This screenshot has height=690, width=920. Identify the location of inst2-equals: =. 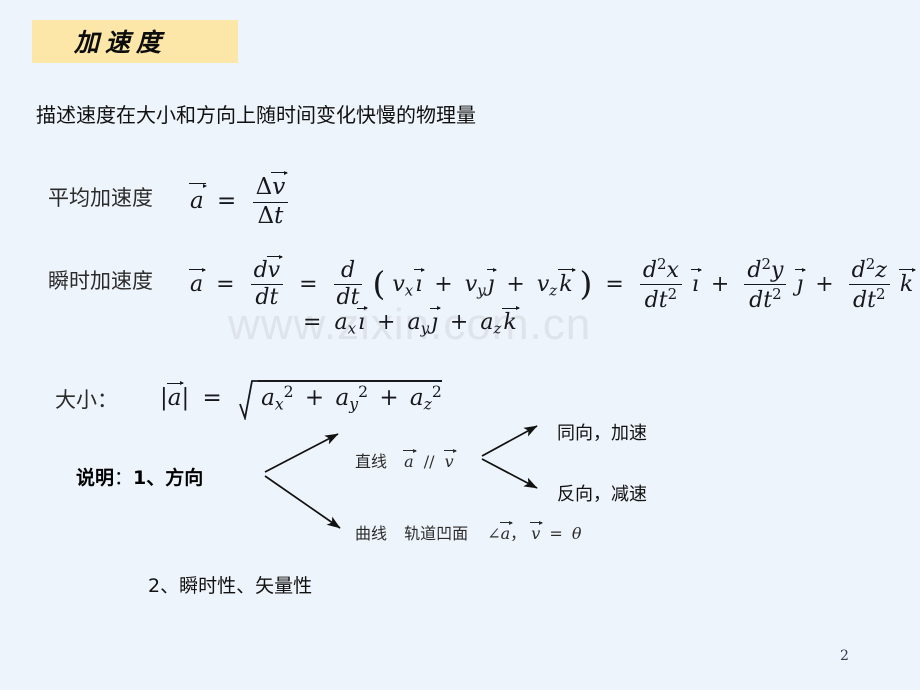
(312, 322).